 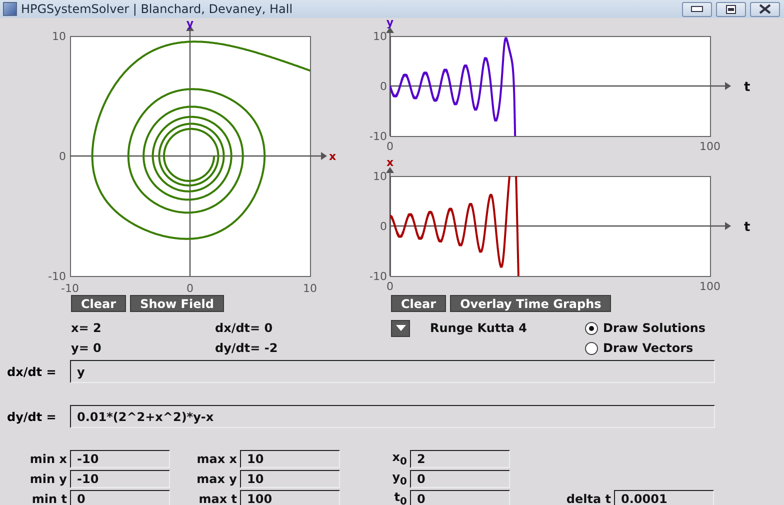 I want to click on window-title: HPGSystemSolver | Blanchard, Devaney, Hall, so click(x=157, y=9).